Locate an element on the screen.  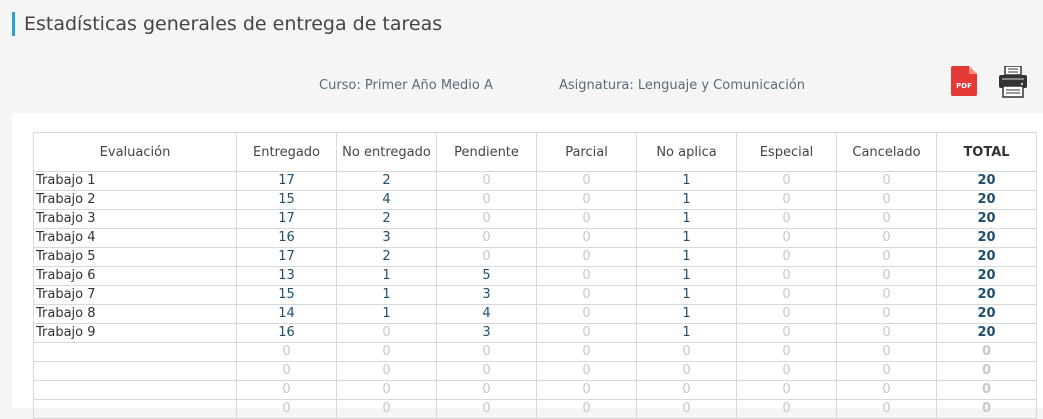
table-row: Trabajo 3 17 2 0 0 1 0 0 20 is located at coordinates (535, 219).